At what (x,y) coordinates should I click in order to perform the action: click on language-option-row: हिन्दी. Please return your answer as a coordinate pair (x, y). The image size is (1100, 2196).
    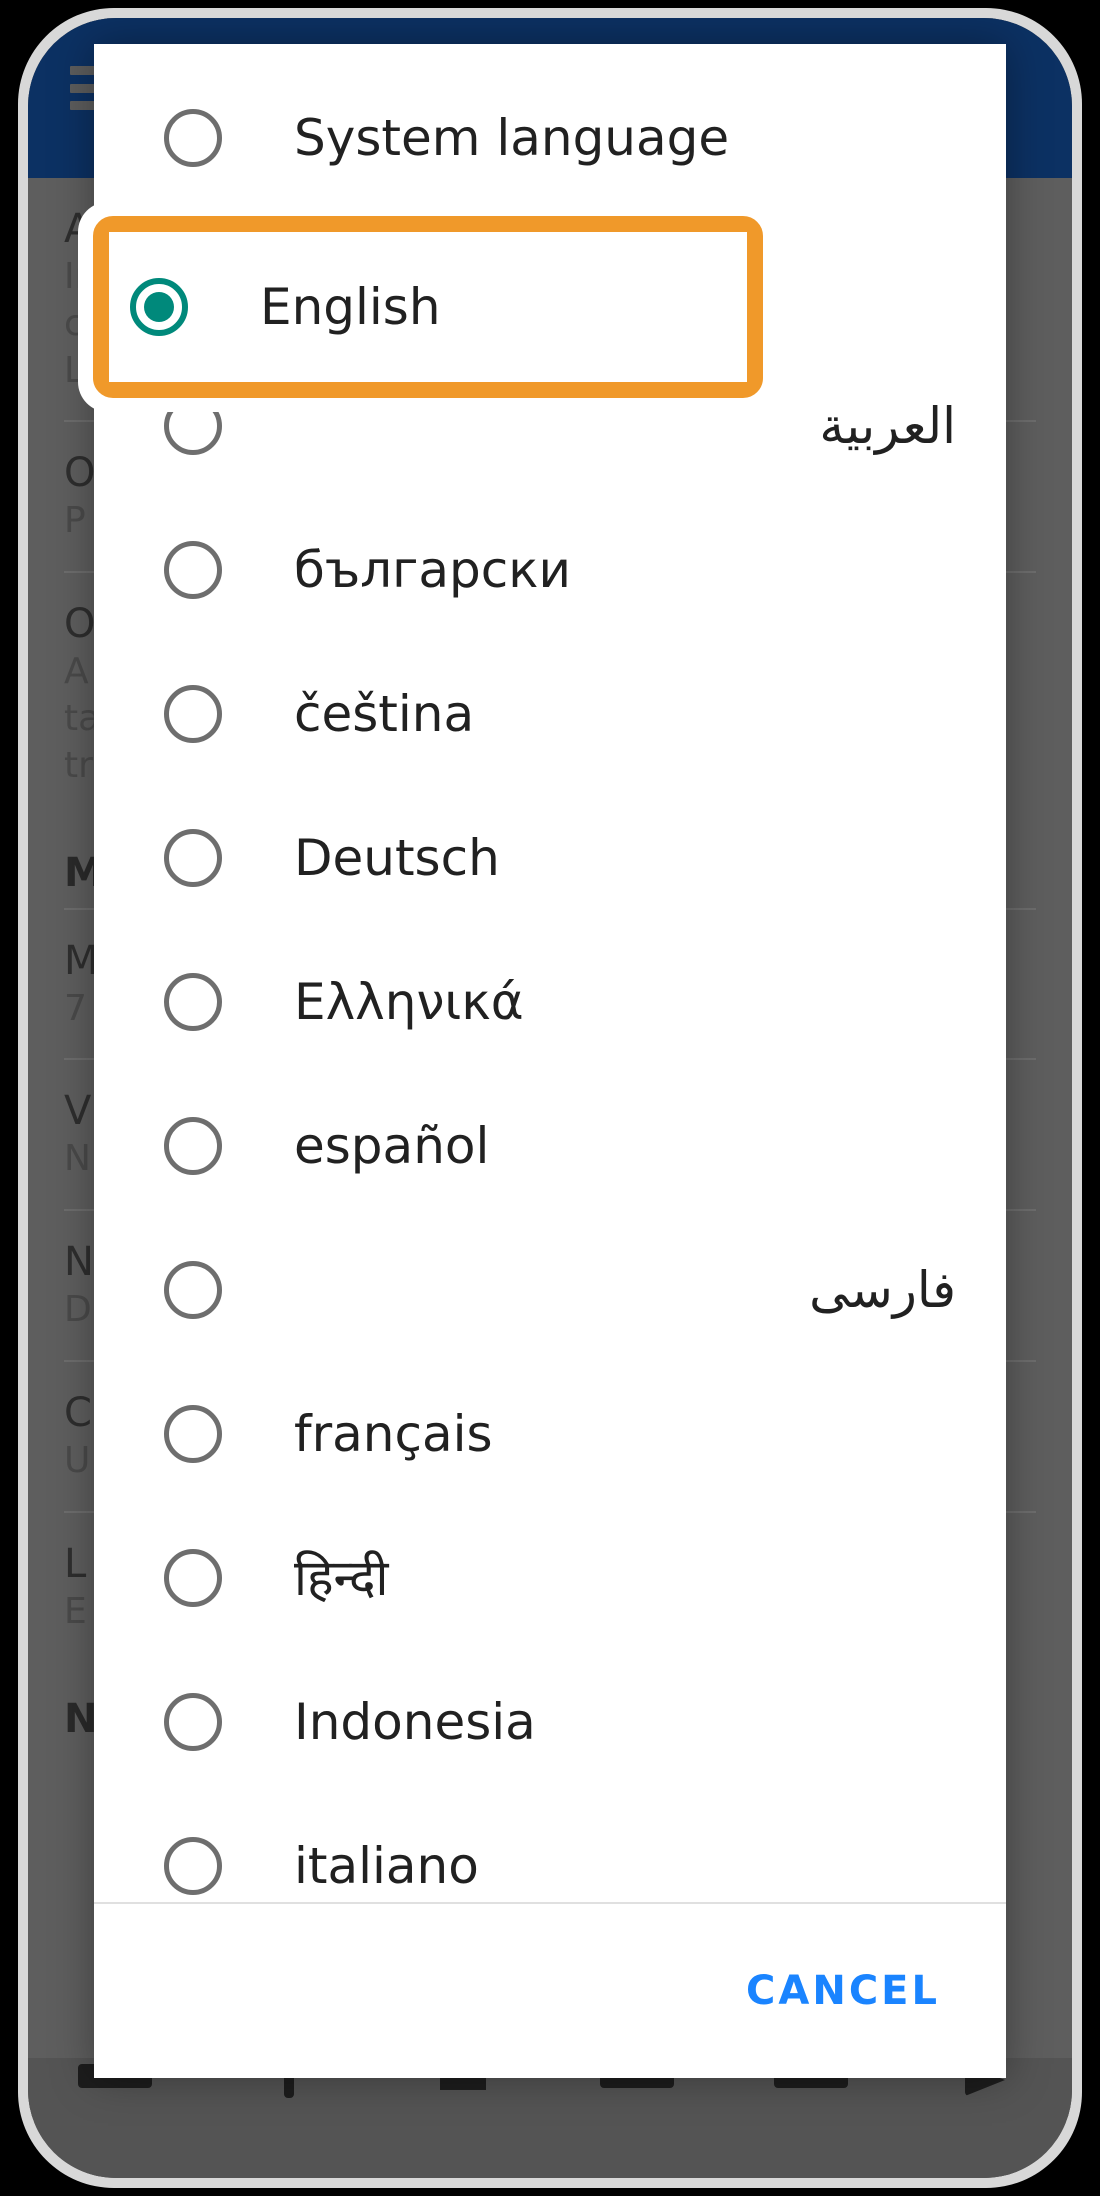
    Looking at the image, I should click on (550, 1578).